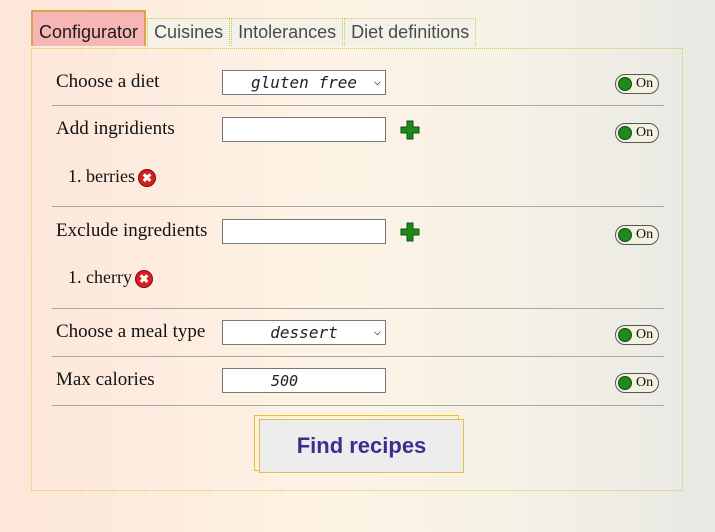 The height and width of the screenshot is (532, 715). Describe the element at coordinates (285, 381) in the screenshot. I see `max-calories-value: 500` at that location.